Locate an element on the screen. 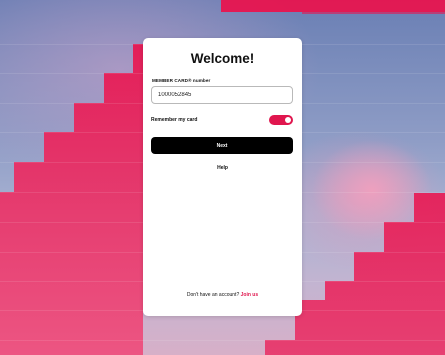 This screenshot has width=445, height=355. signup-prompt: Don't have an account? Join us is located at coordinates (222, 295).